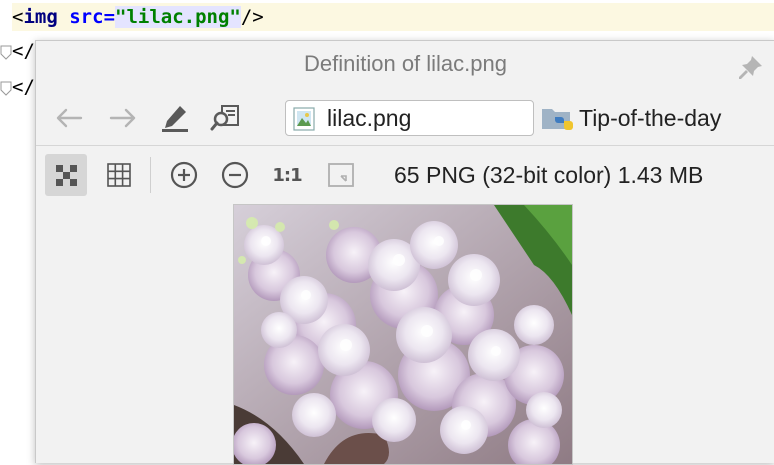 This screenshot has width=774, height=465. I want to click on fit-to-window-icon, so click(341, 175).